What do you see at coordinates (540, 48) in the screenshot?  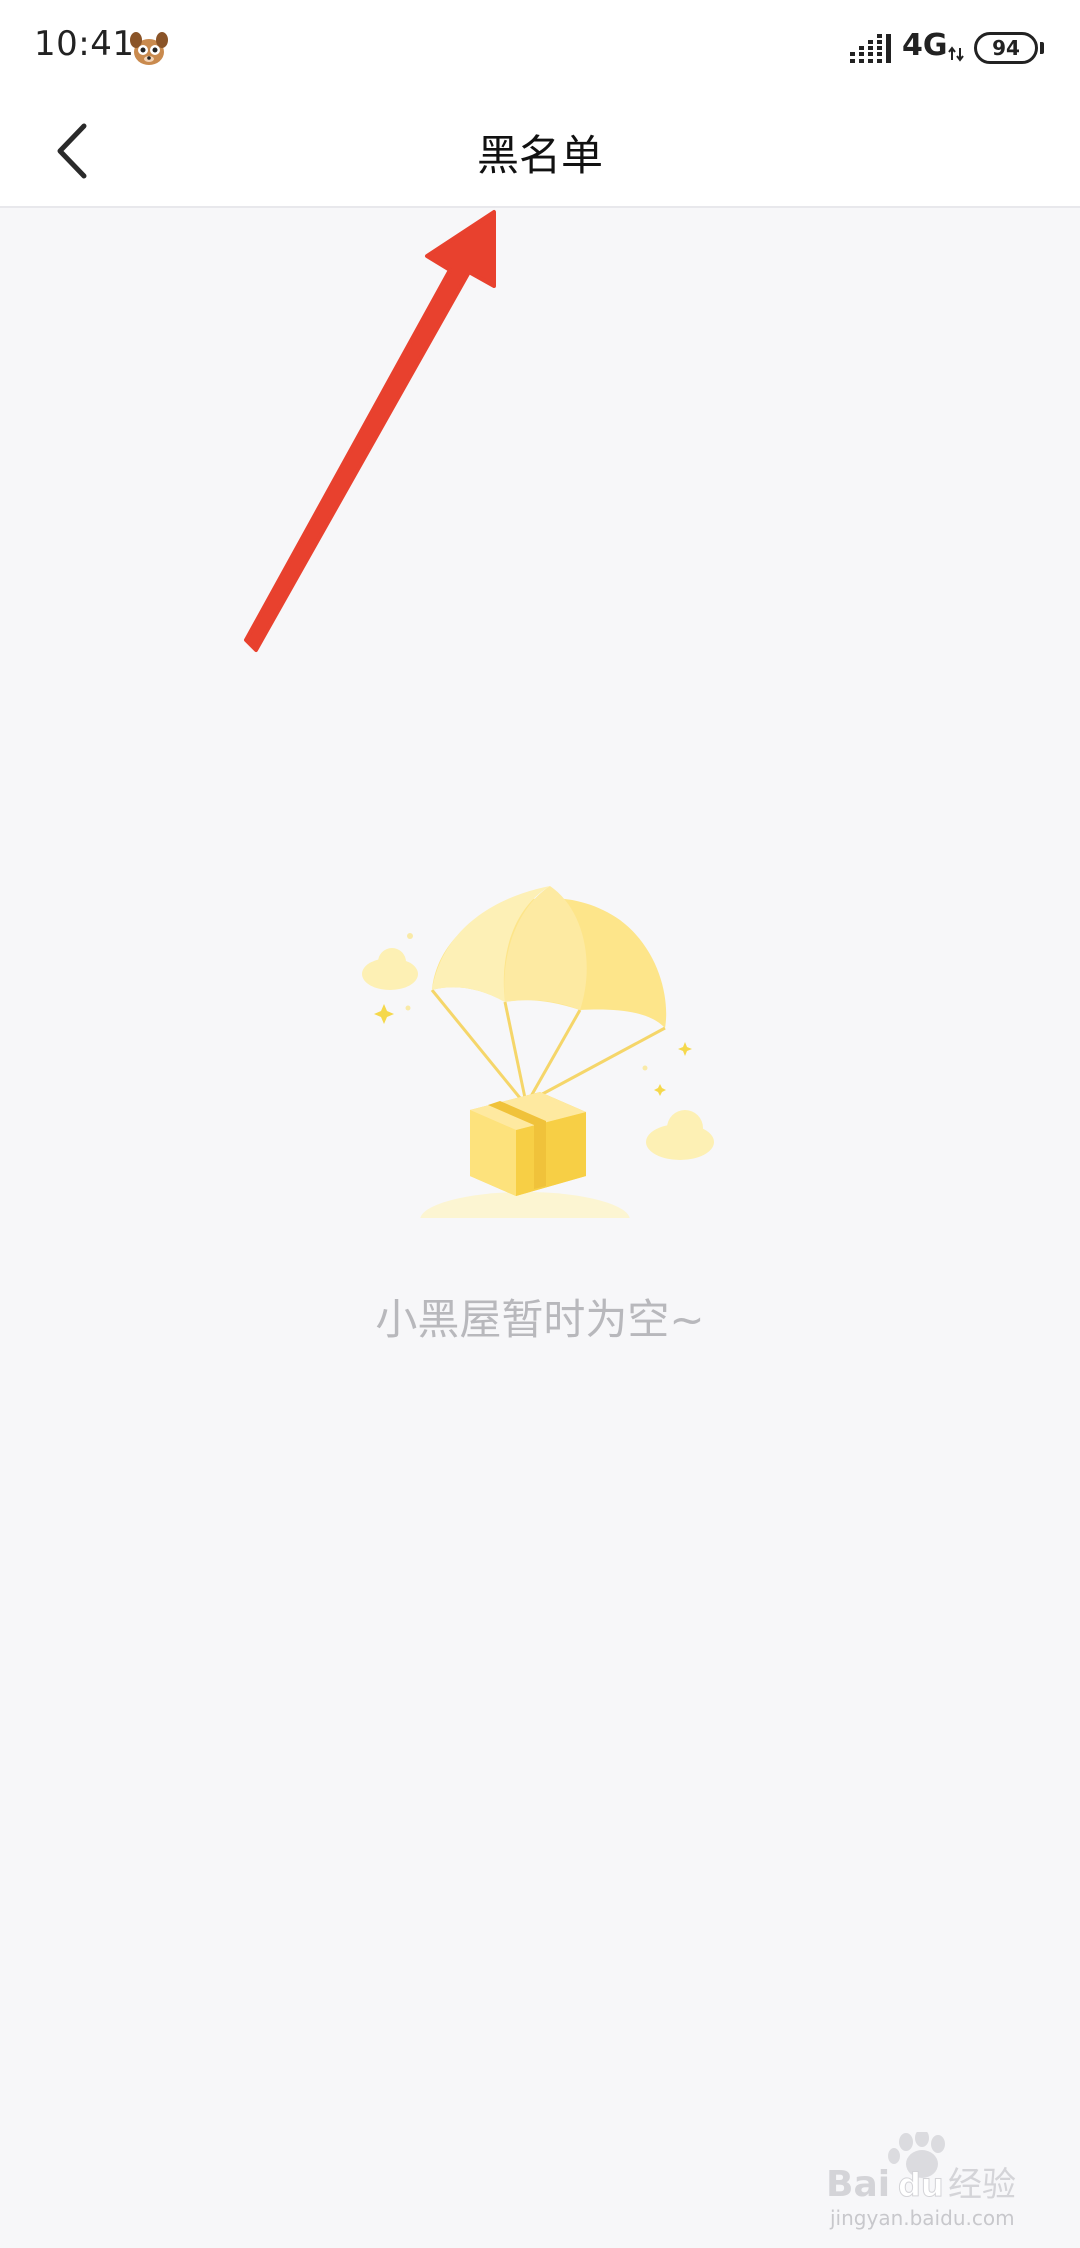 I see `status-bar: 10:41 4G 94` at bounding box center [540, 48].